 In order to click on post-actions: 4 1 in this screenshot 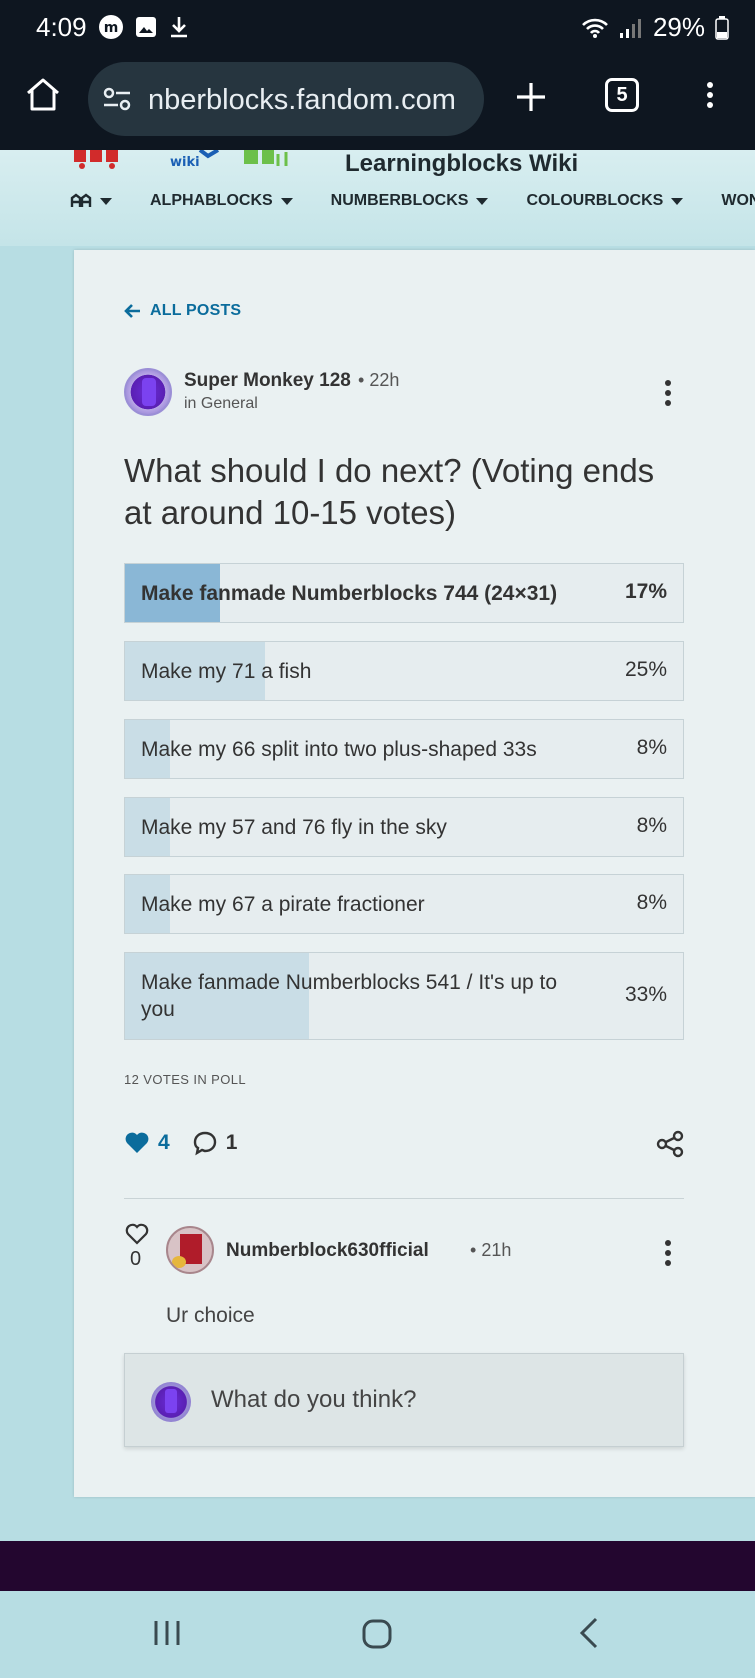, I will do `click(180, 1143)`.